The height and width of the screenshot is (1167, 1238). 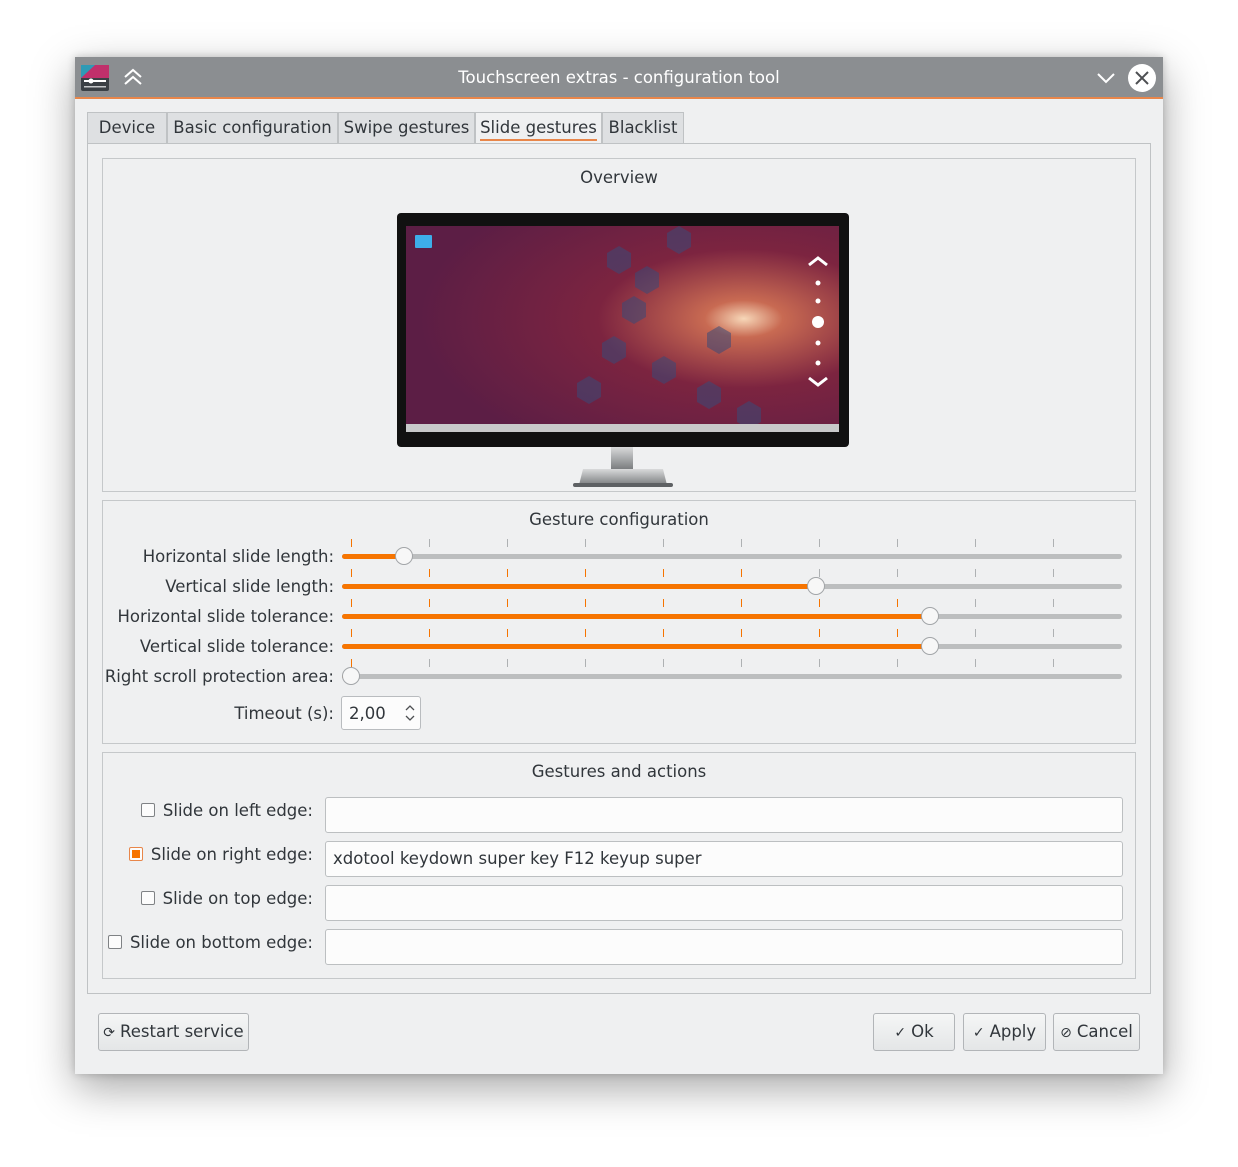 What do you see at coordinates (367, 713) in the screenshot?
I see `timeout-value: 2,00` at bounding box center [367, 713].